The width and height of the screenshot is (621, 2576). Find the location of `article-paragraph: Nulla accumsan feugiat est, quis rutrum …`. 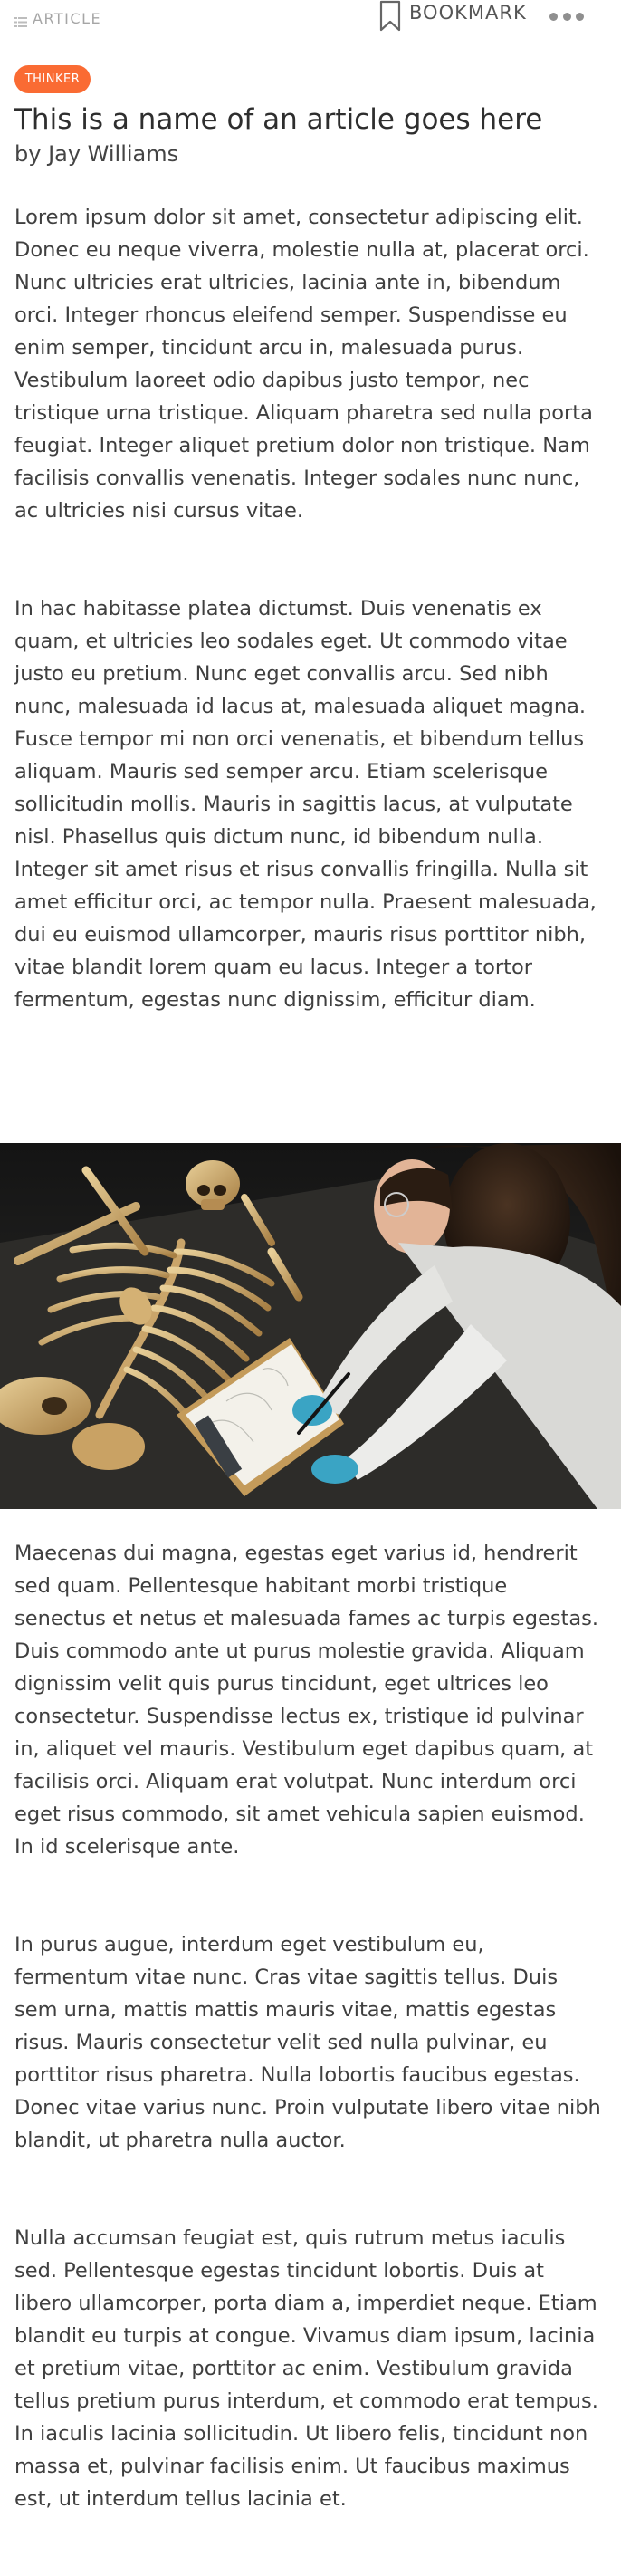

article-paragraph: Nulla accumsan feugiat est, quis rutrum … is located at coordinates (306, 2368).